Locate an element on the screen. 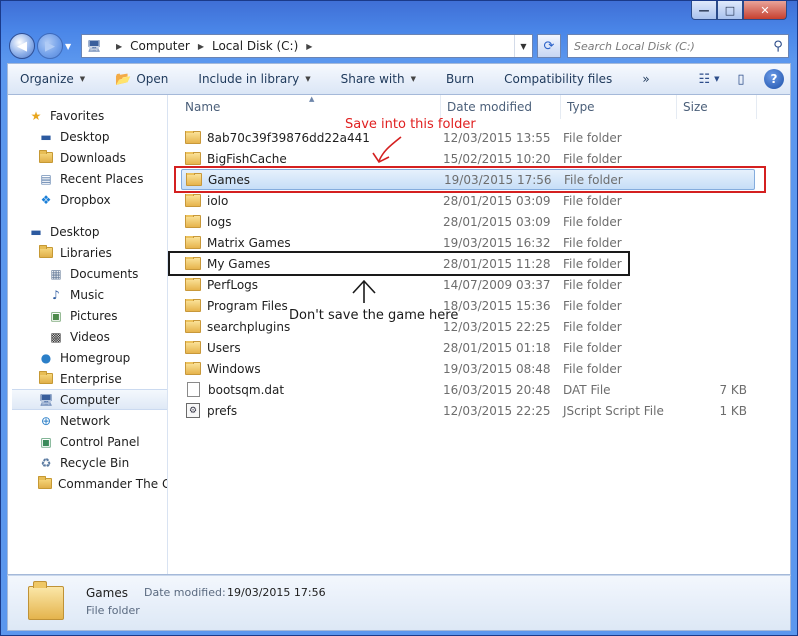 This screenshot has width=798, height=636. nav-dropbox: ❖ Dropbox is located at coordinates (87, 199).